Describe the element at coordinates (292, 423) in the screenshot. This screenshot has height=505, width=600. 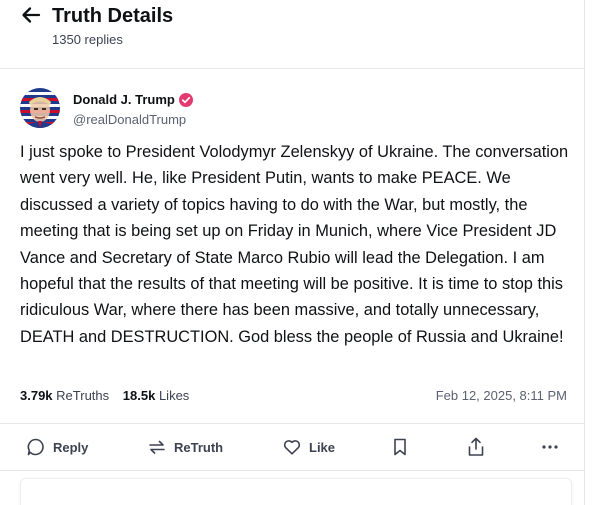
I see `actions-divider` at that location.